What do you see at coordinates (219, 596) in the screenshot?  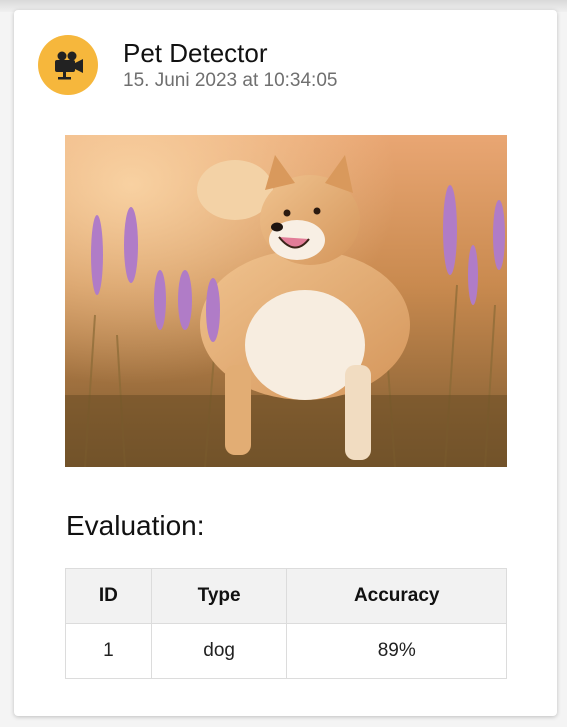 I see `column-header-type: Type` at bounding box center [219, 596].